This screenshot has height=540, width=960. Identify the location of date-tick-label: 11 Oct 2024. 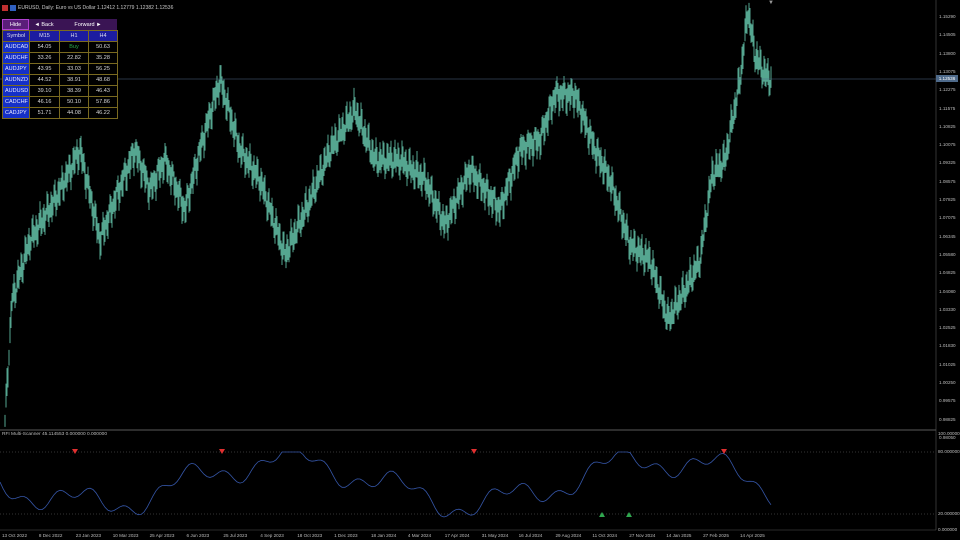
(605, 535).